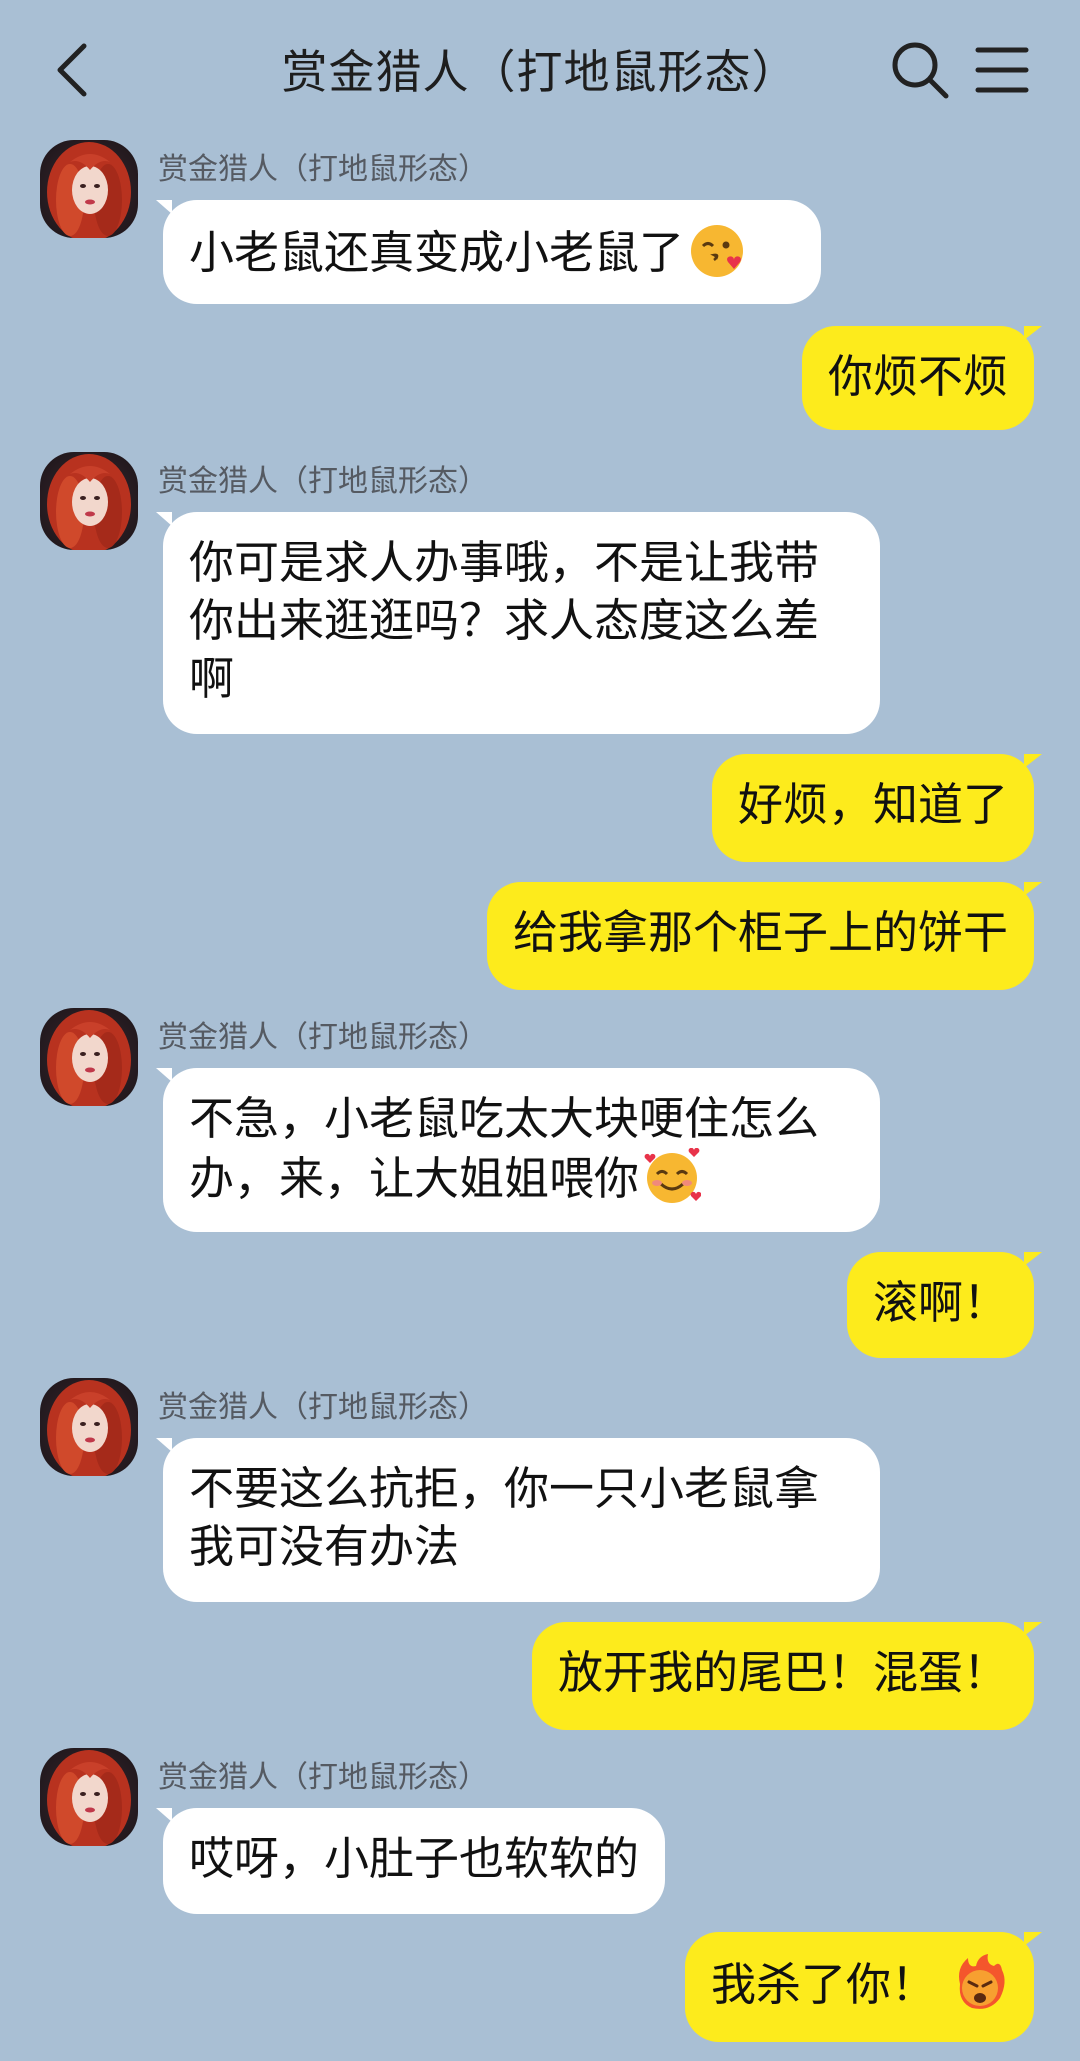 The width and height of the screenshot is (1080, 2061). I want to click on angry-fire-emoji-icon, so click(982, 1981).